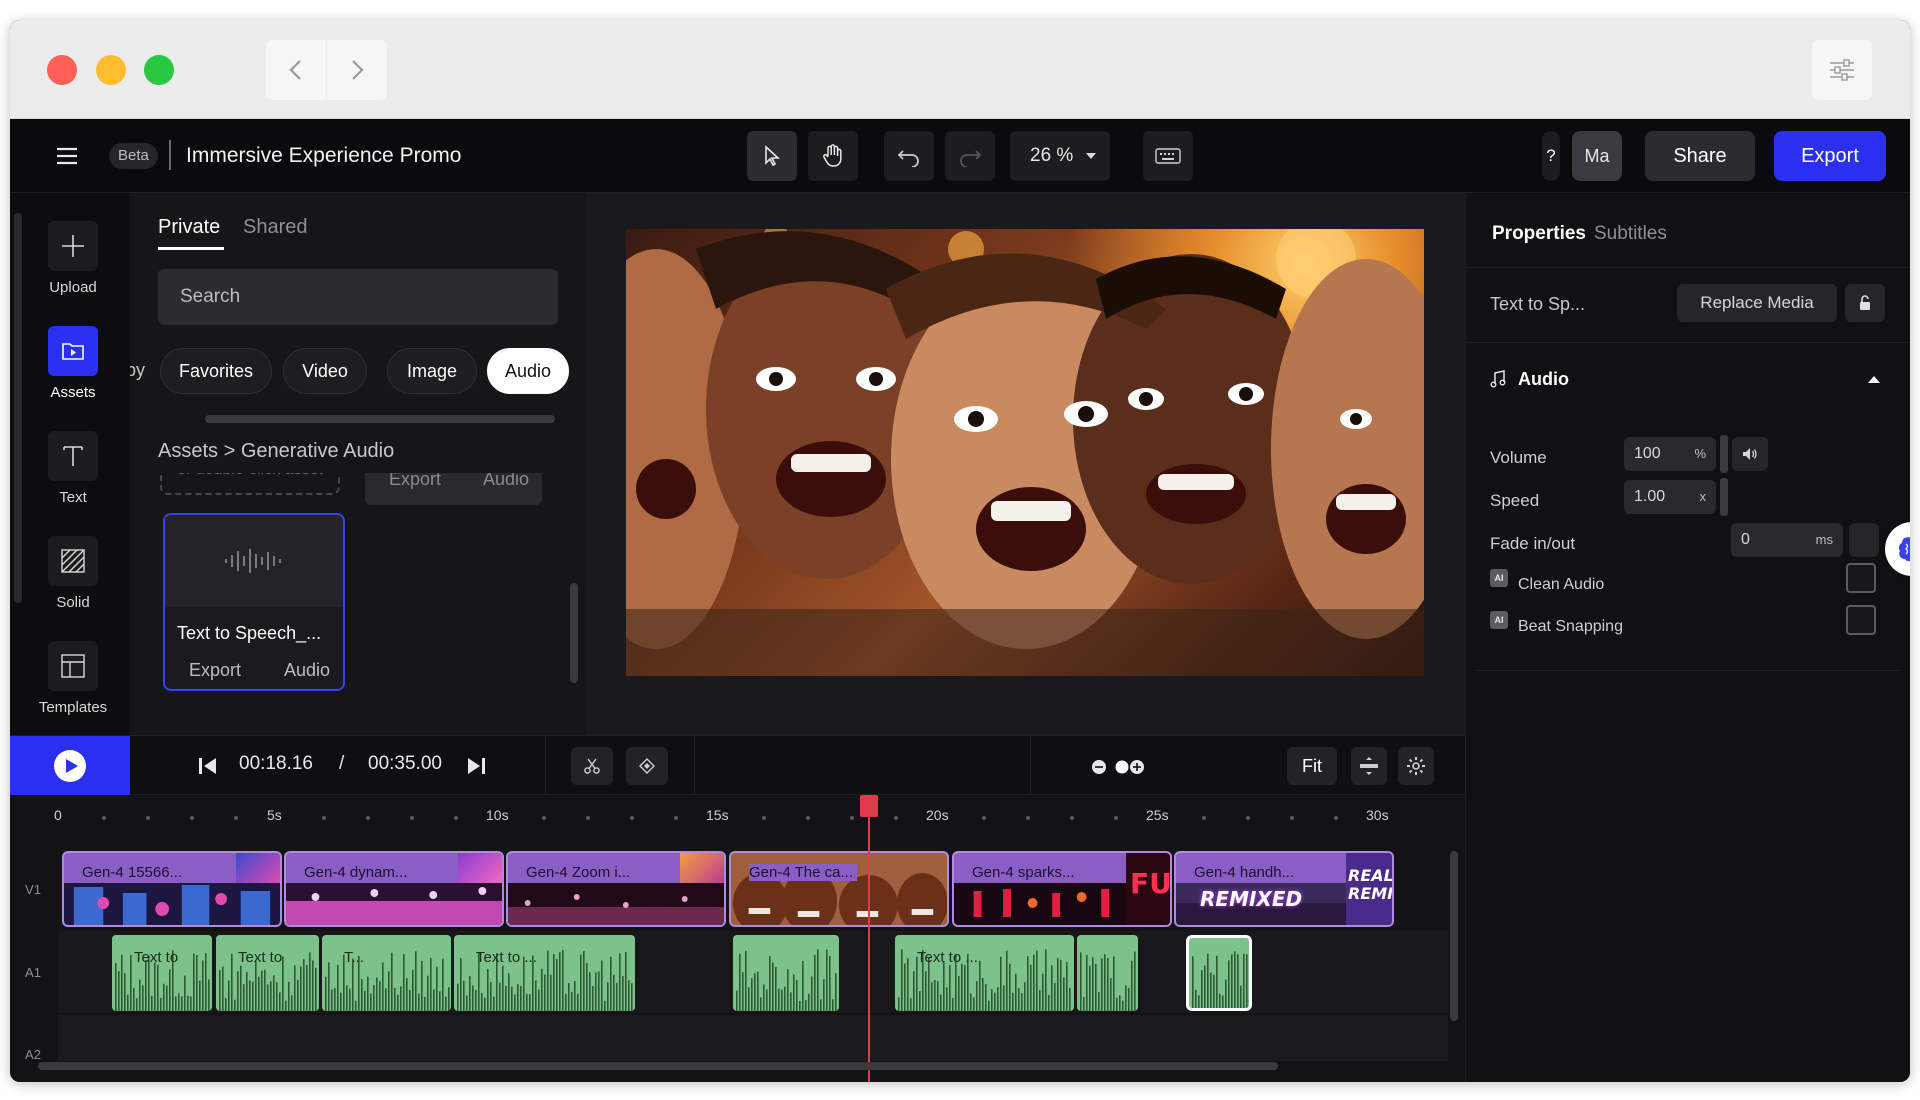 Image resolution: width=1920 pixels, height=1100 pixels. I want to click on tab-properties: Properties, so click(1539, 234).